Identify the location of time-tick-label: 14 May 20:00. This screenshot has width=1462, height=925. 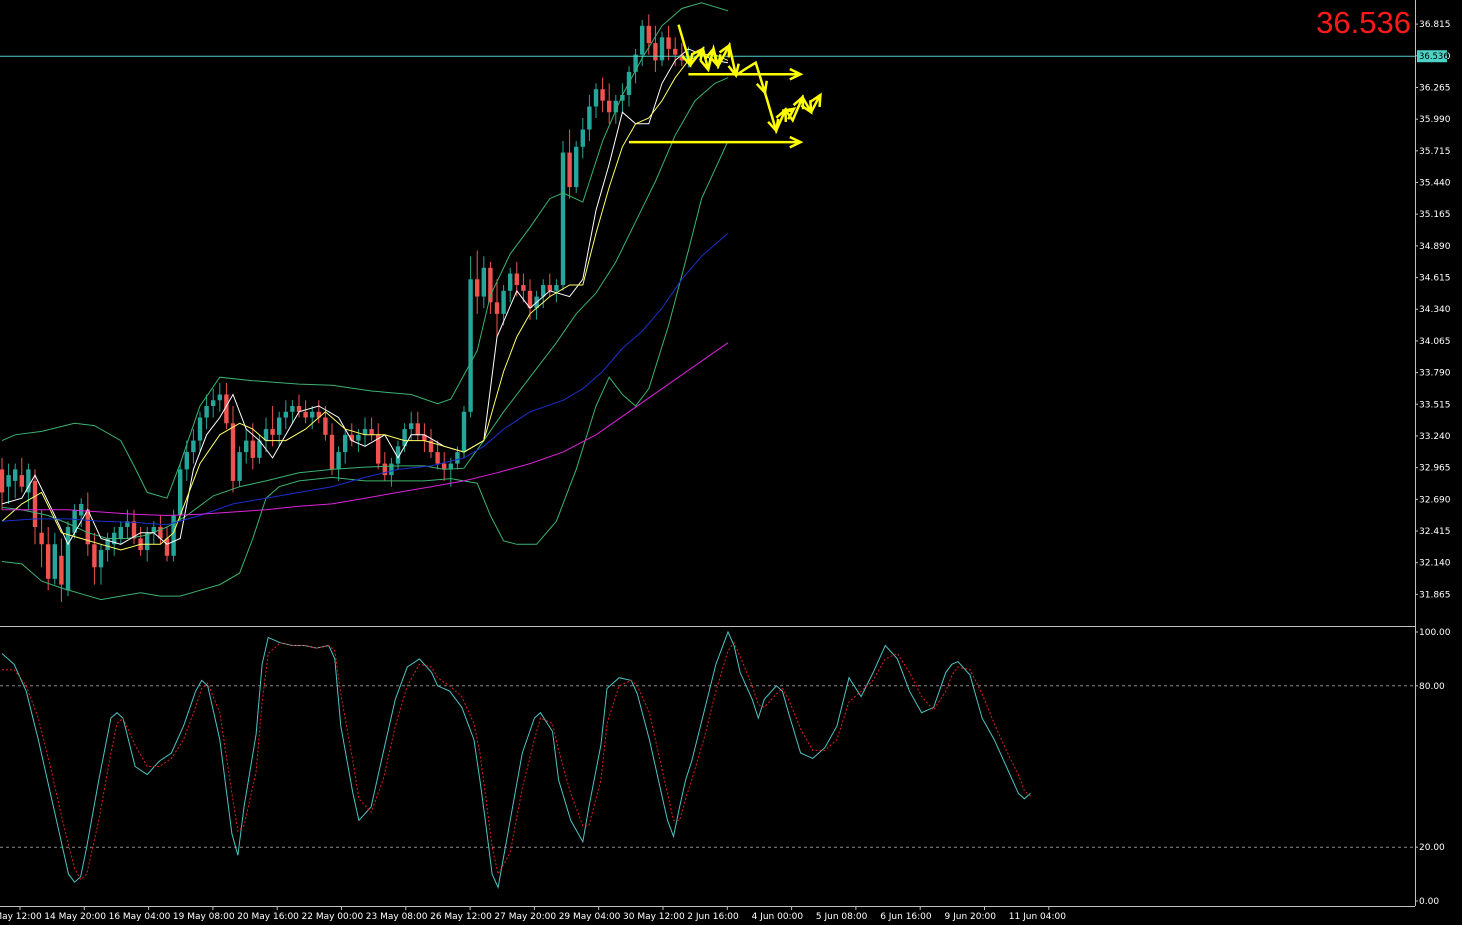
(75, 917).